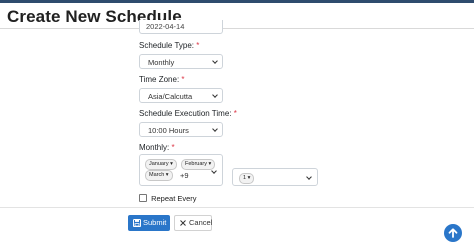  I want to click on repeat-every-row: Repeat Every, so click(168, 198).